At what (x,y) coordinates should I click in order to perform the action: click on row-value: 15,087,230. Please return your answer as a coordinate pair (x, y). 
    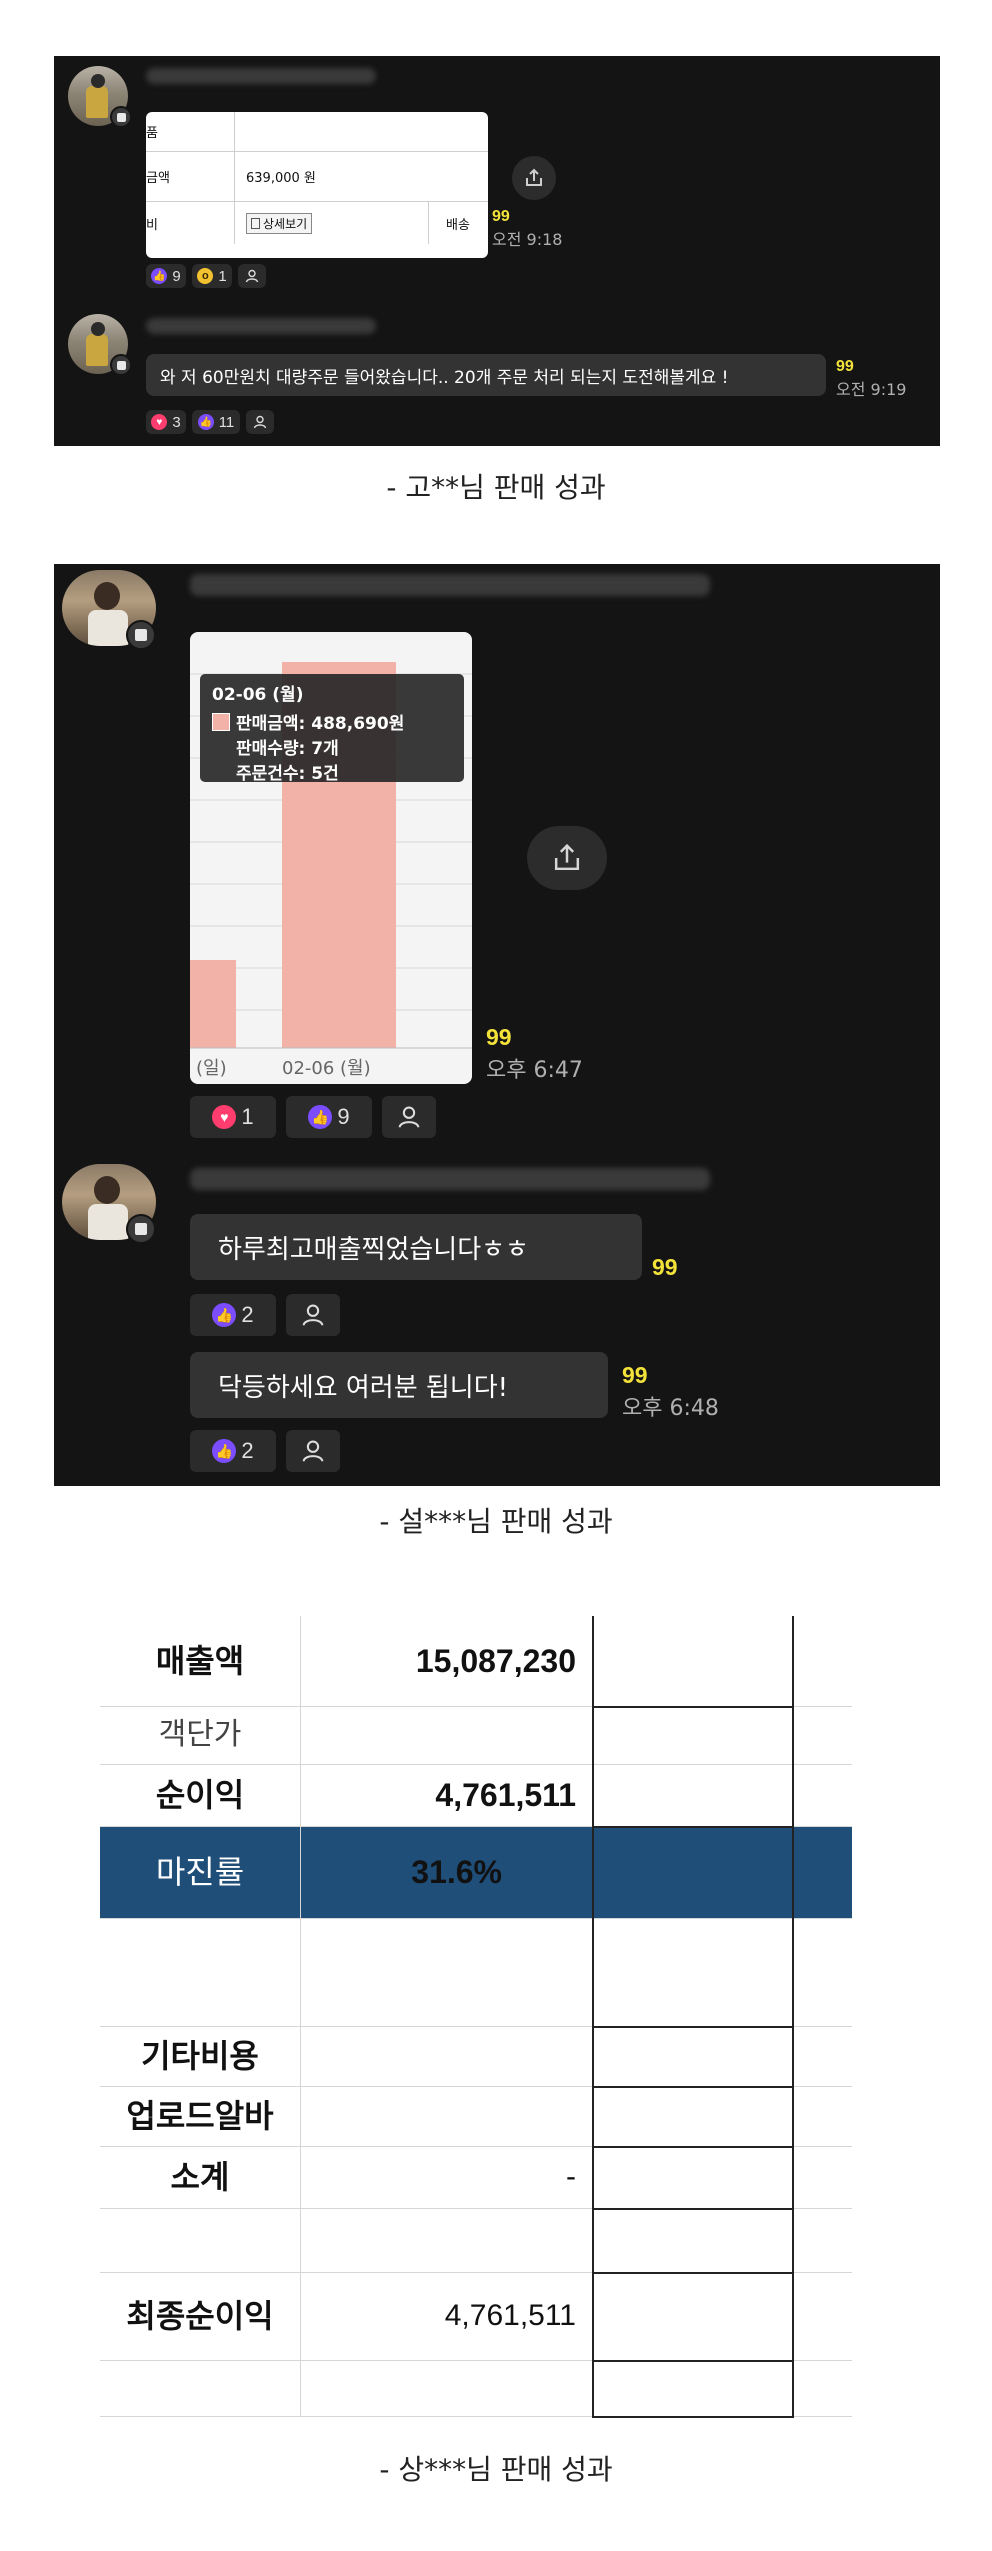
    Looking at the image, I should click on (495, 1661).